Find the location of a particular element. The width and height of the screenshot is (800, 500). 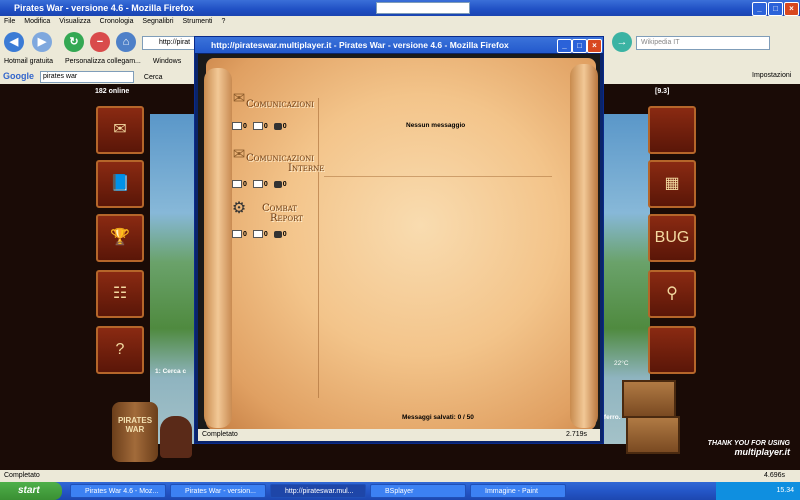

google-search-input: pirates war is located at coordinates (86, 77).